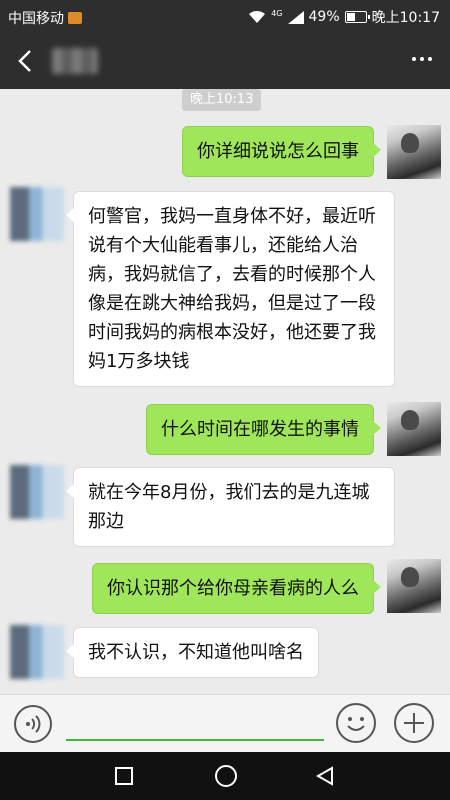 This screenshot has height=800, width=450. Describe the element at coordinates (75, 18) in the screenshot. I see `carrier-badge-icon` at that location.